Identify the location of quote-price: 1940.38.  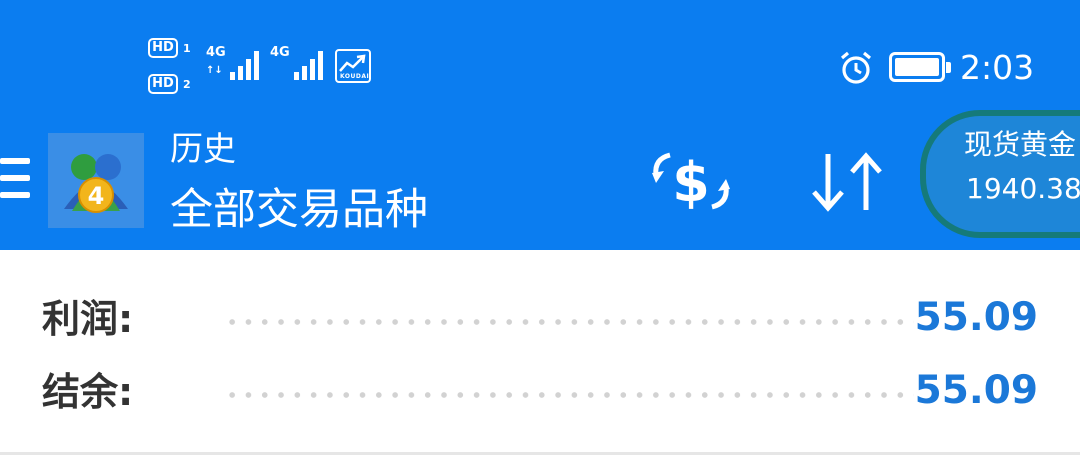
(1023, 188).